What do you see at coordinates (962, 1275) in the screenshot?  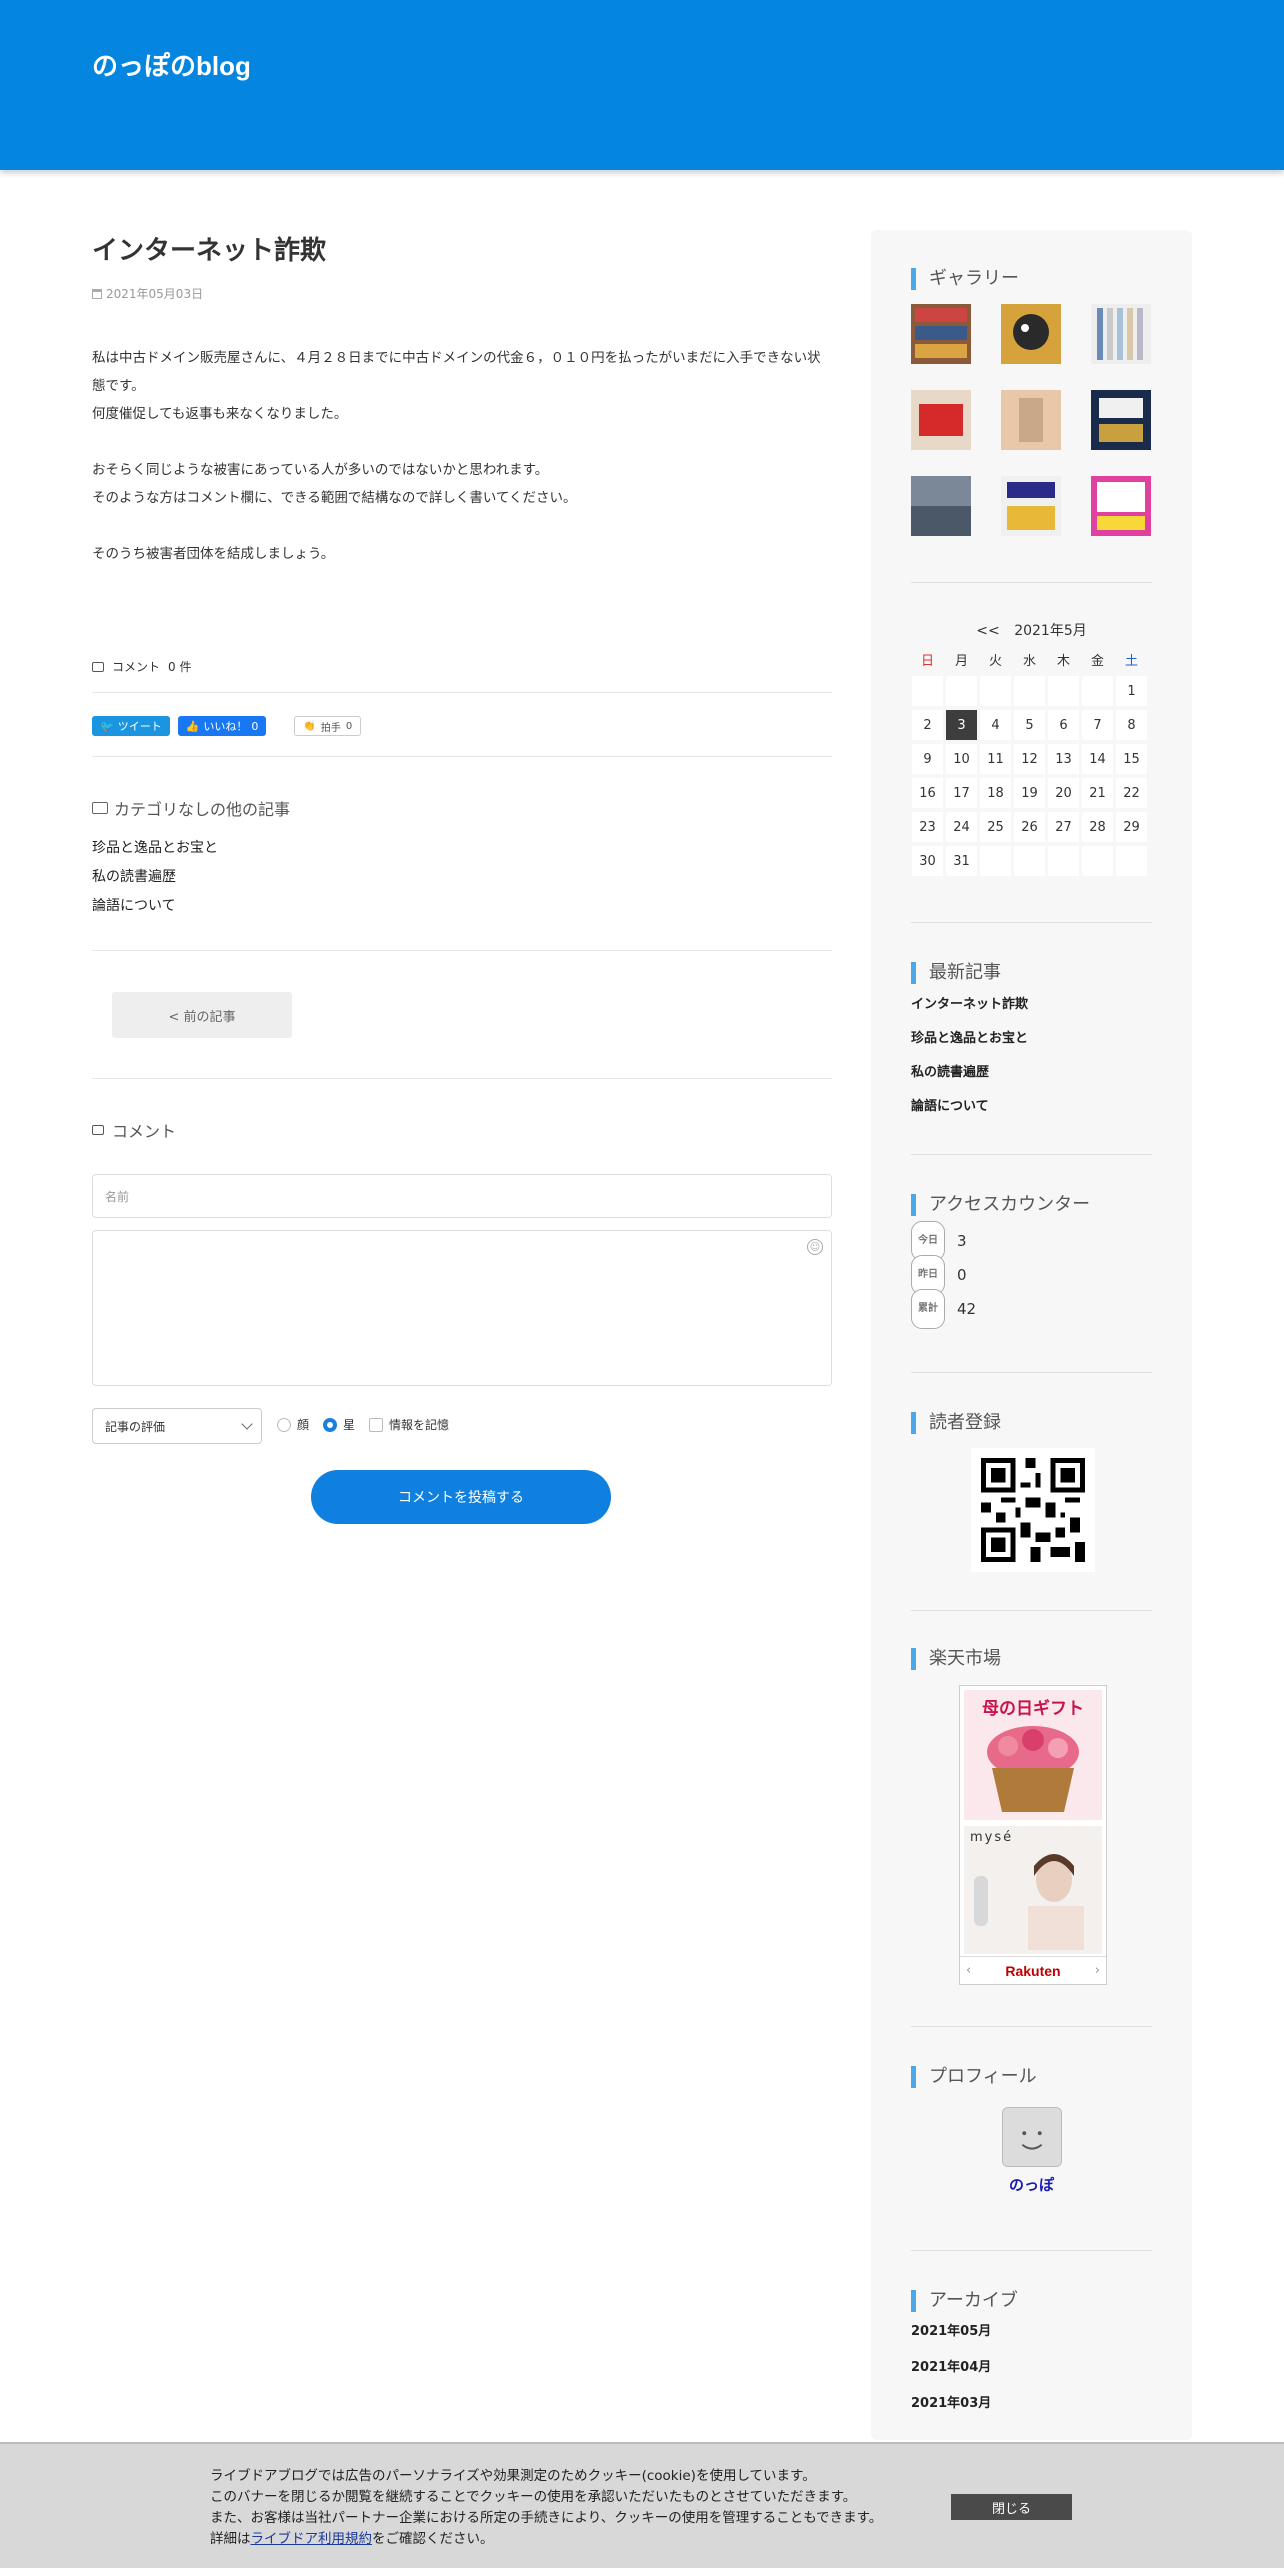 I see `counter-value: 0` at bounding box center [962, 1275].